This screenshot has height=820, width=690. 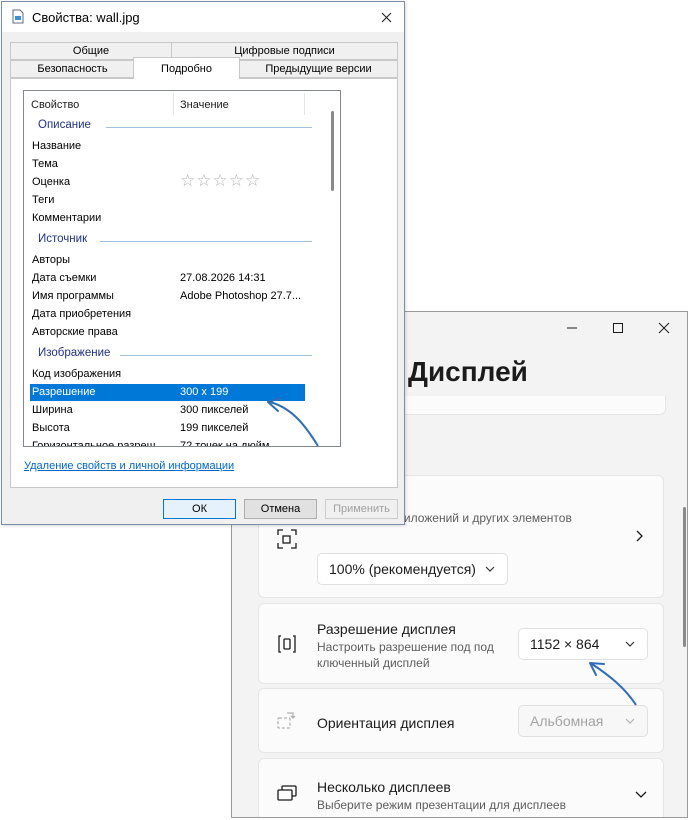 I want to click on list-item-selected: Разрешение 300 x 199, so click(x=167, y=392).